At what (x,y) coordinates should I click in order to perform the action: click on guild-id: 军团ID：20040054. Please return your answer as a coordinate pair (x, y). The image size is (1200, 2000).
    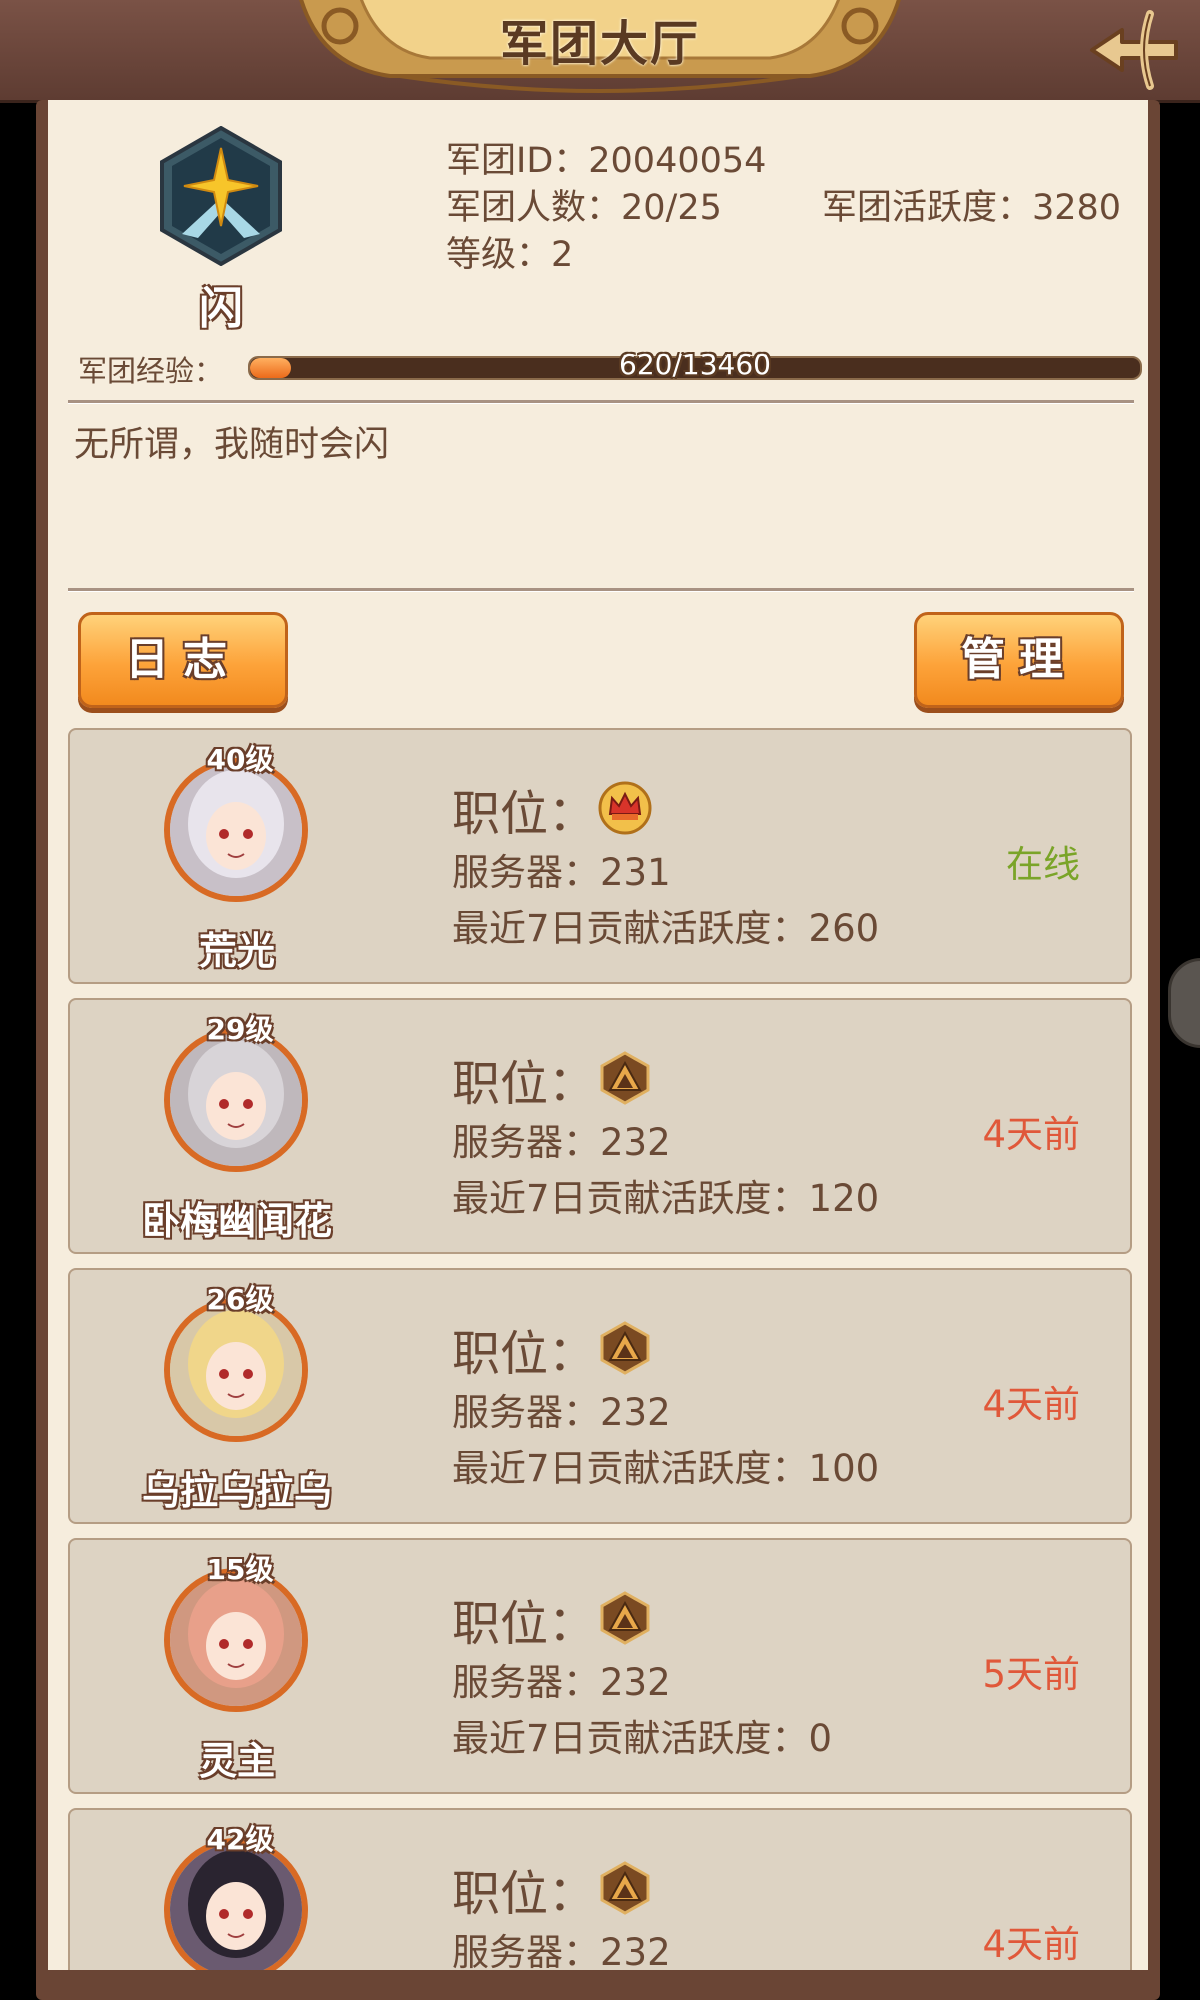
    Looking at the image, I should click on (606, 161).